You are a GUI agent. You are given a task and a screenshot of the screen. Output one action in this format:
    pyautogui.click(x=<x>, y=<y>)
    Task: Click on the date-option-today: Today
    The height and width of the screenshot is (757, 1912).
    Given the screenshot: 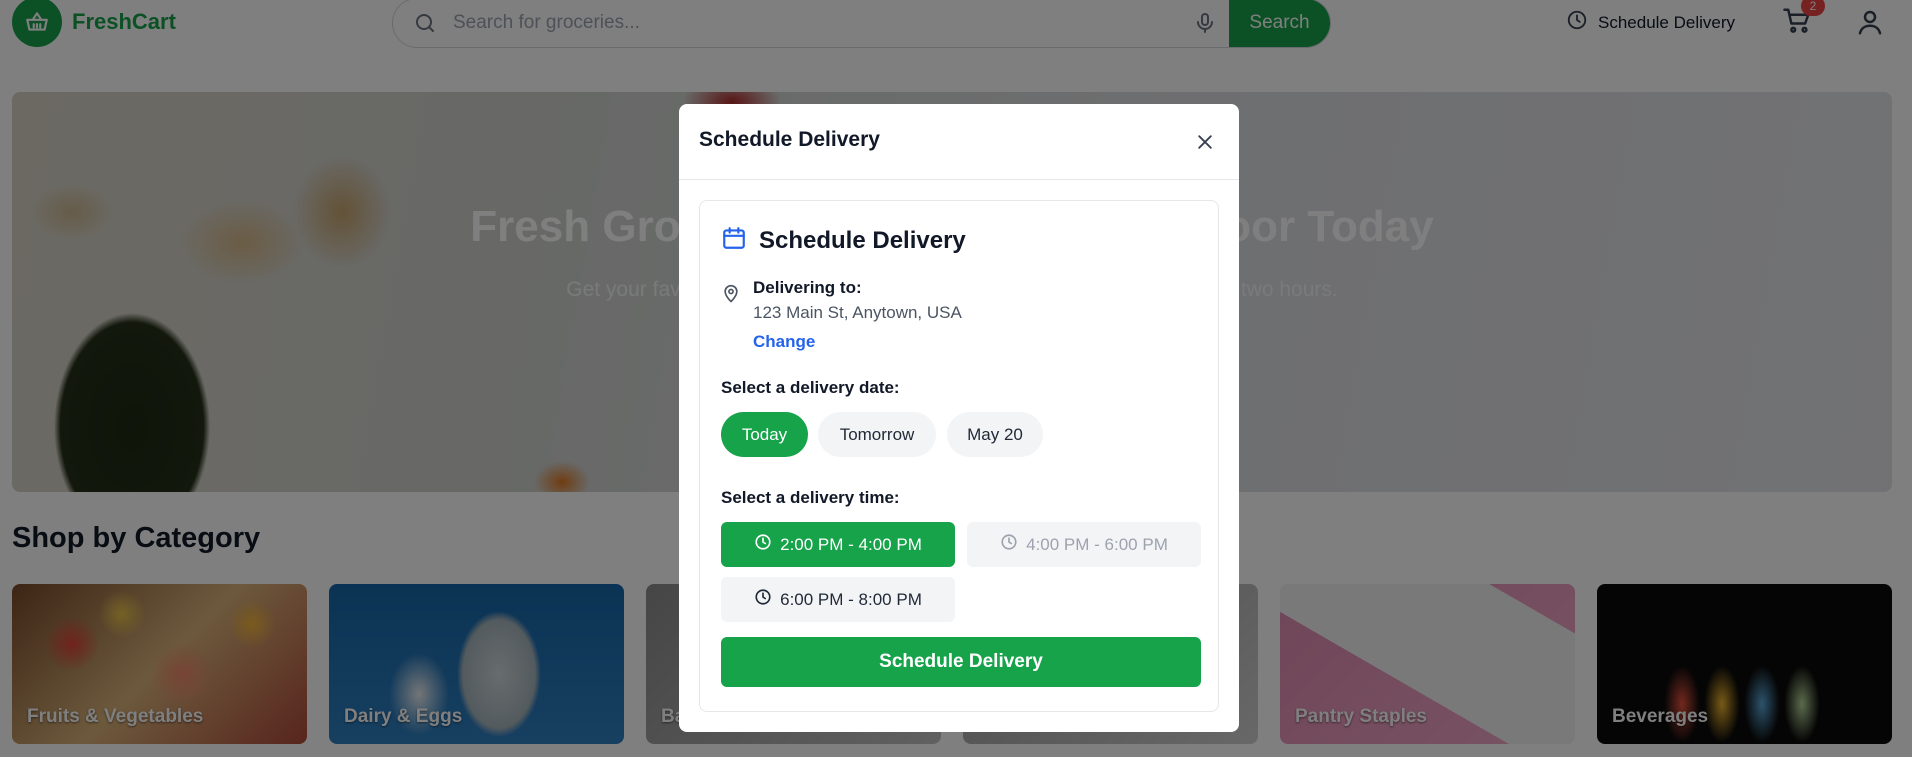 What is the action you would take?
    pyautogui.click(x=764, y=434)
    